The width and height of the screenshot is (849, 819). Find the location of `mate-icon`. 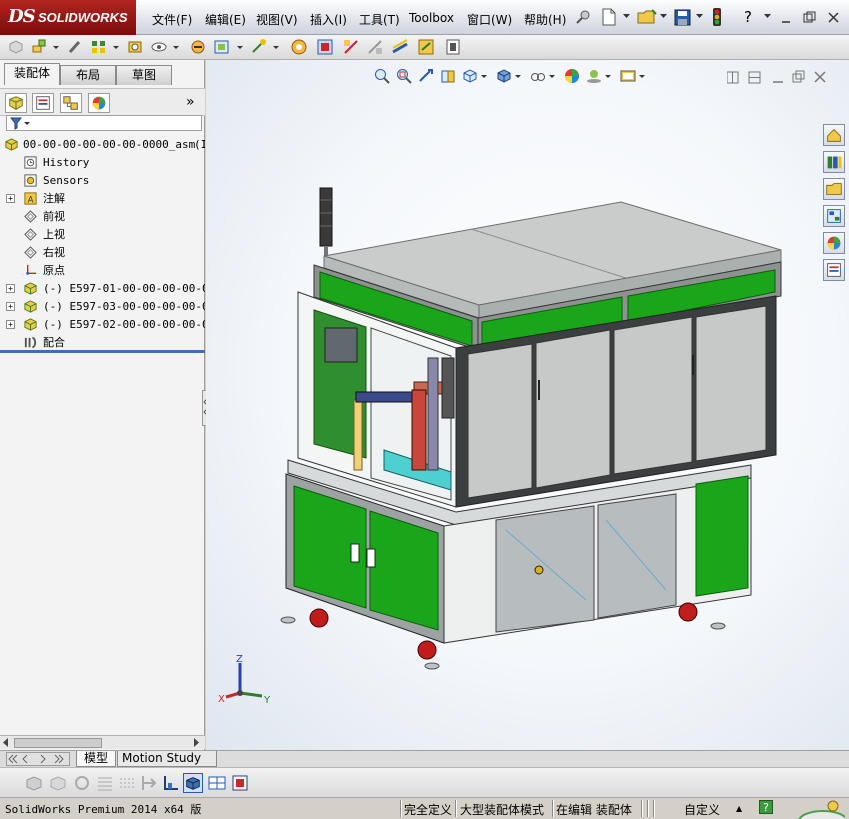

mate-icon is located at coordinates (40, 47).